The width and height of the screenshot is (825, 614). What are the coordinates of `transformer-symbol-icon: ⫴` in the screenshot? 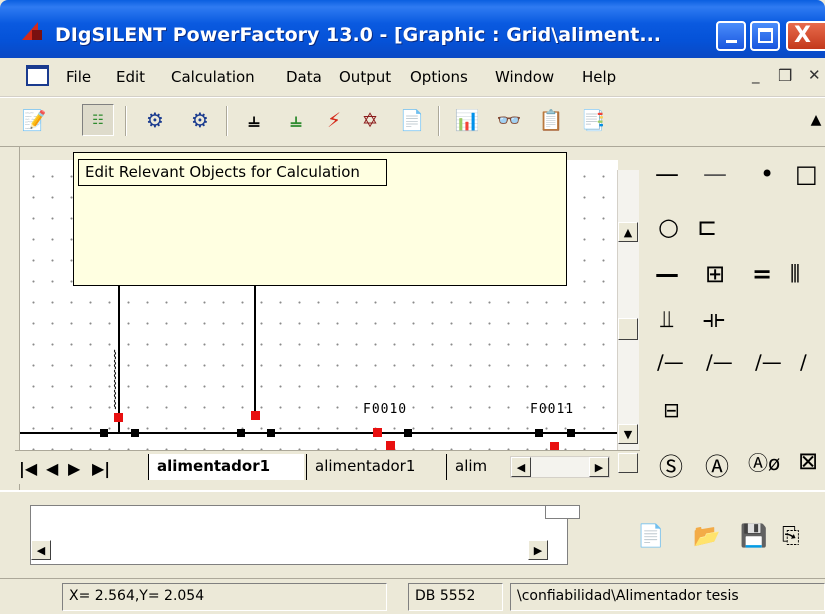 It's located at (795, 274).